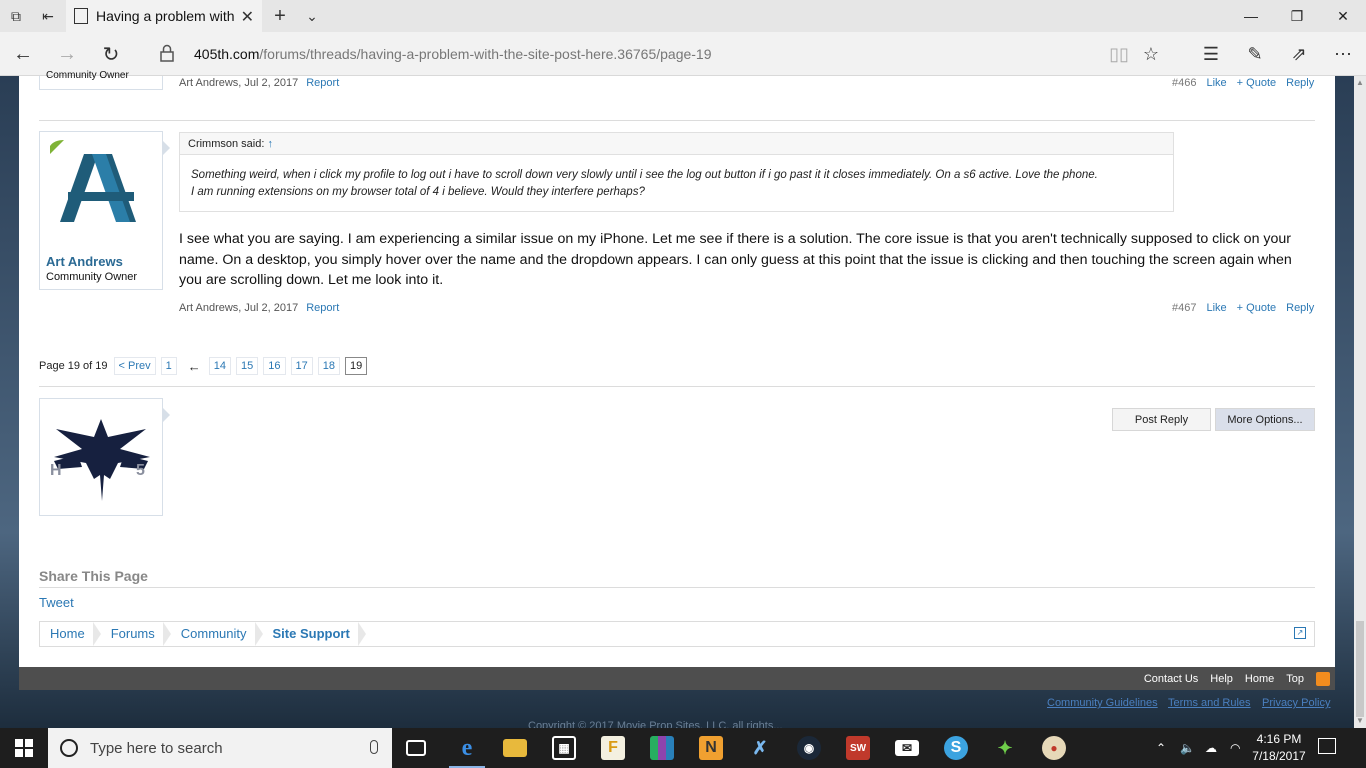  I want to click on rss-icon, so click(1323, 678).